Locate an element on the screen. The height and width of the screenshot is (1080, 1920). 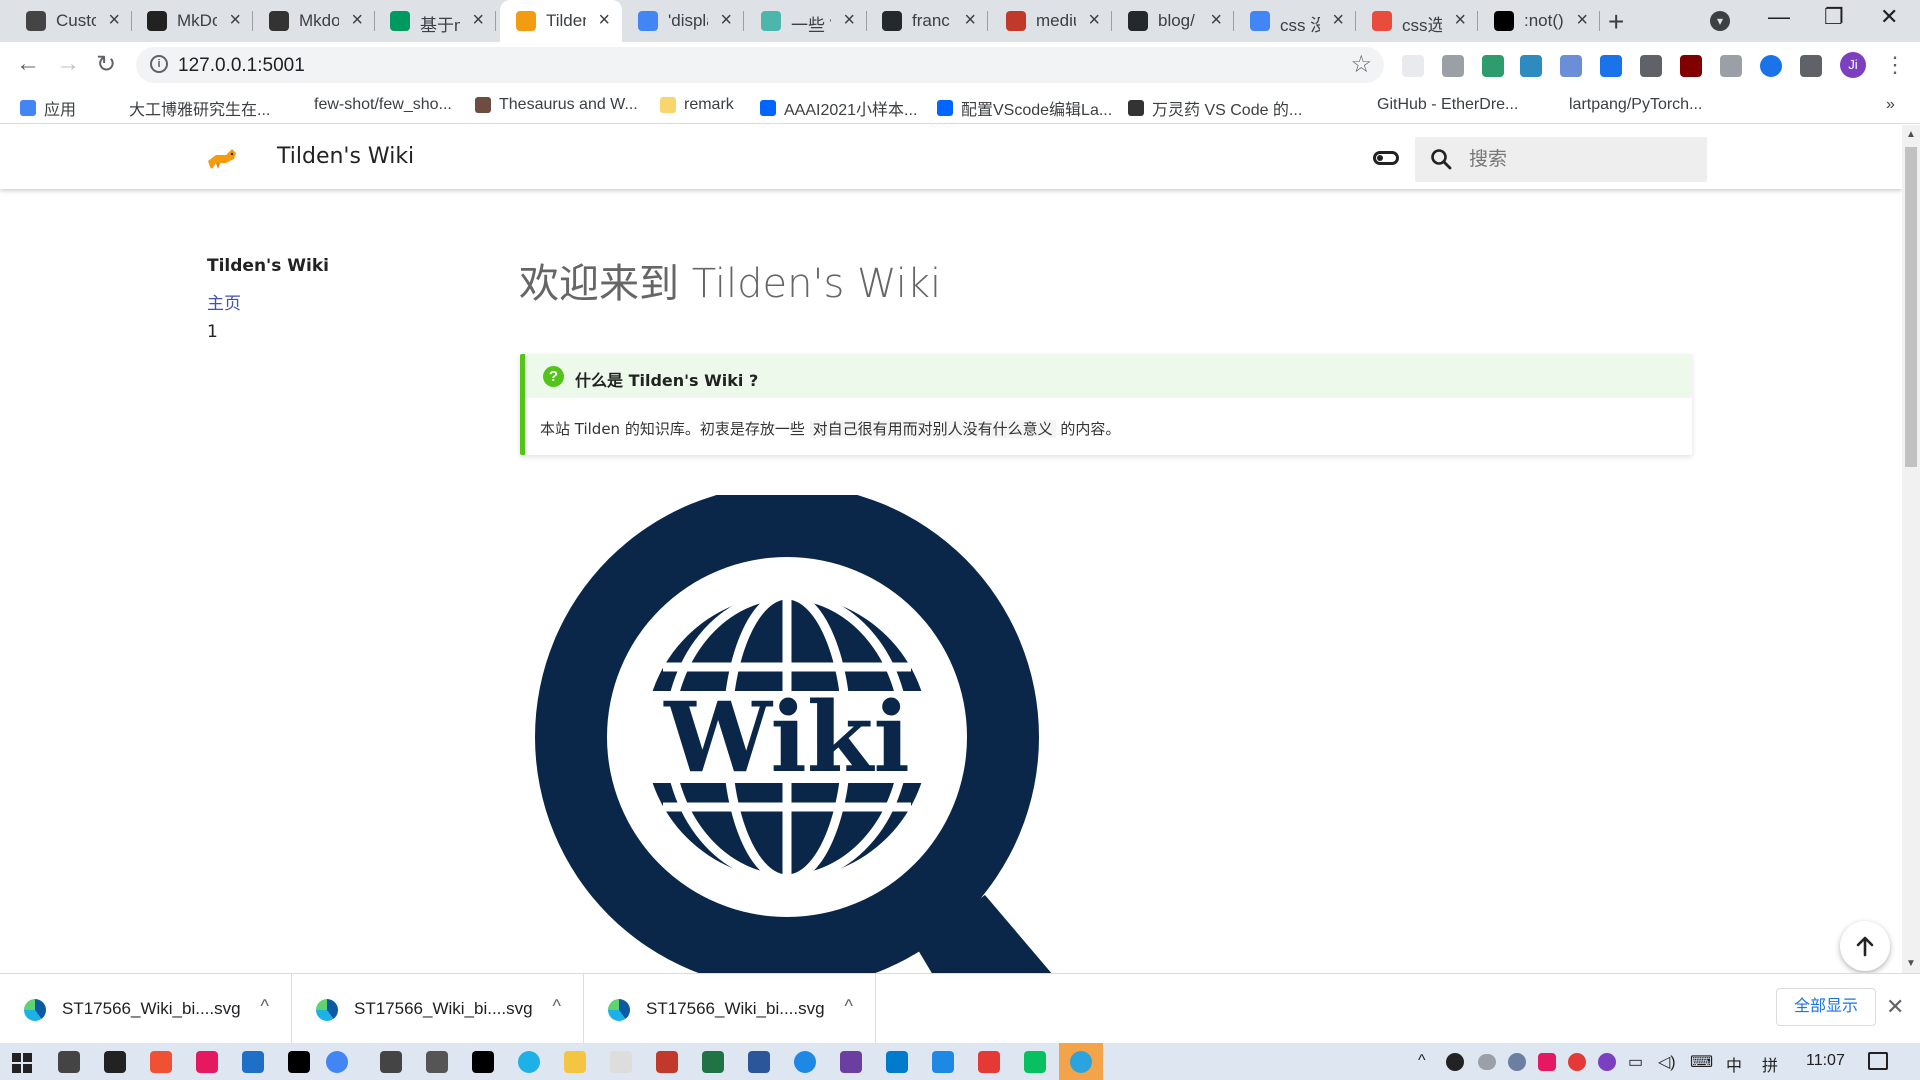
tab-title: css 没 is located at coordinates (1300, 23).